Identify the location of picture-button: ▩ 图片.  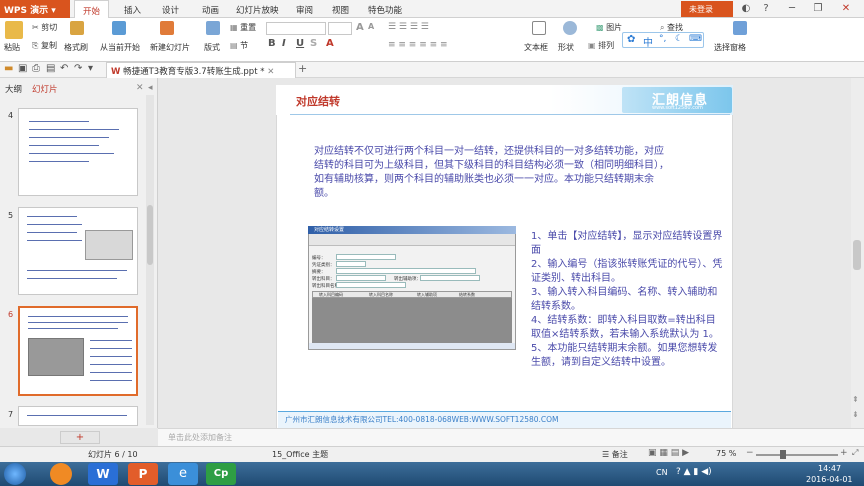
(609, 27).